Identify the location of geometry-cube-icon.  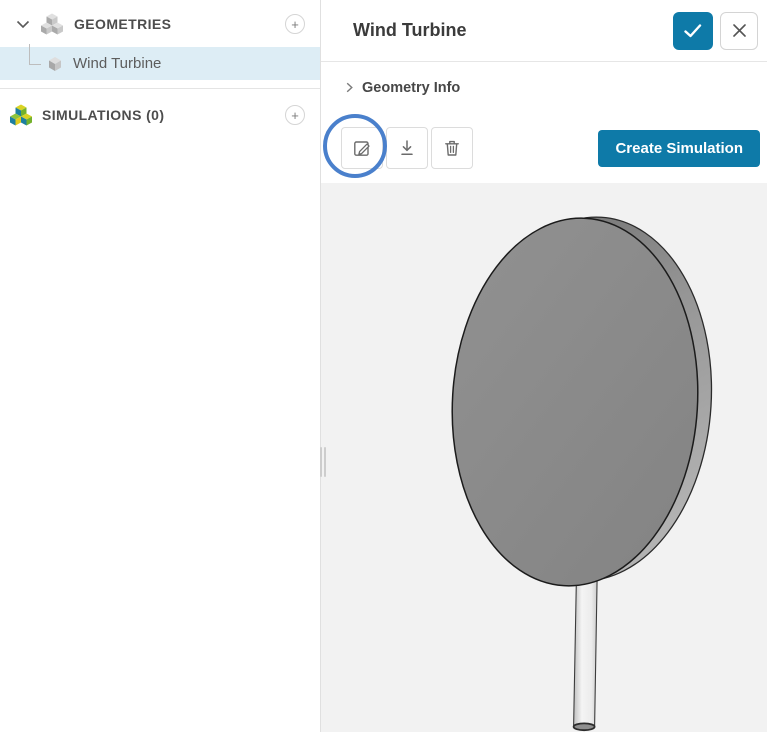
(55, 64).